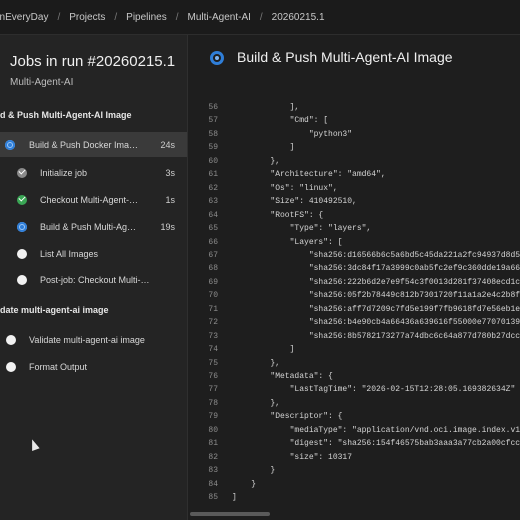 This screenshot has height=520, width=520. What do you see at coordinates (213, 296) in the screenshot?
I see `line-number: 70` at bounding box center [213, 296].